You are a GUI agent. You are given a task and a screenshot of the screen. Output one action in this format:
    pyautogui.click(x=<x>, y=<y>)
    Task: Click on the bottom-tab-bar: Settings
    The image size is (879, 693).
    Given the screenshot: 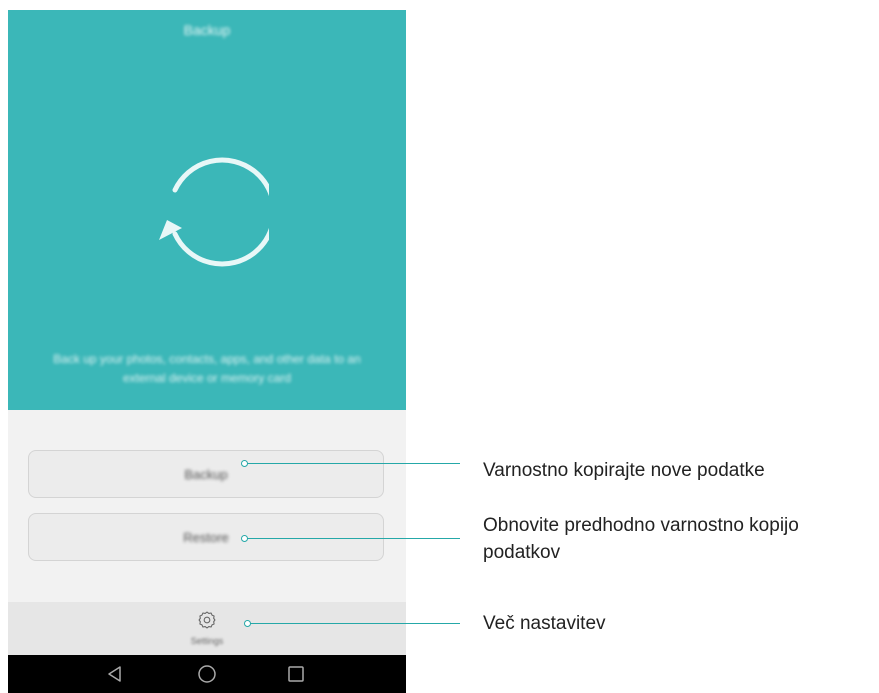 What is the action you would take?
    pyautogui.click(x=207, y=628)
    